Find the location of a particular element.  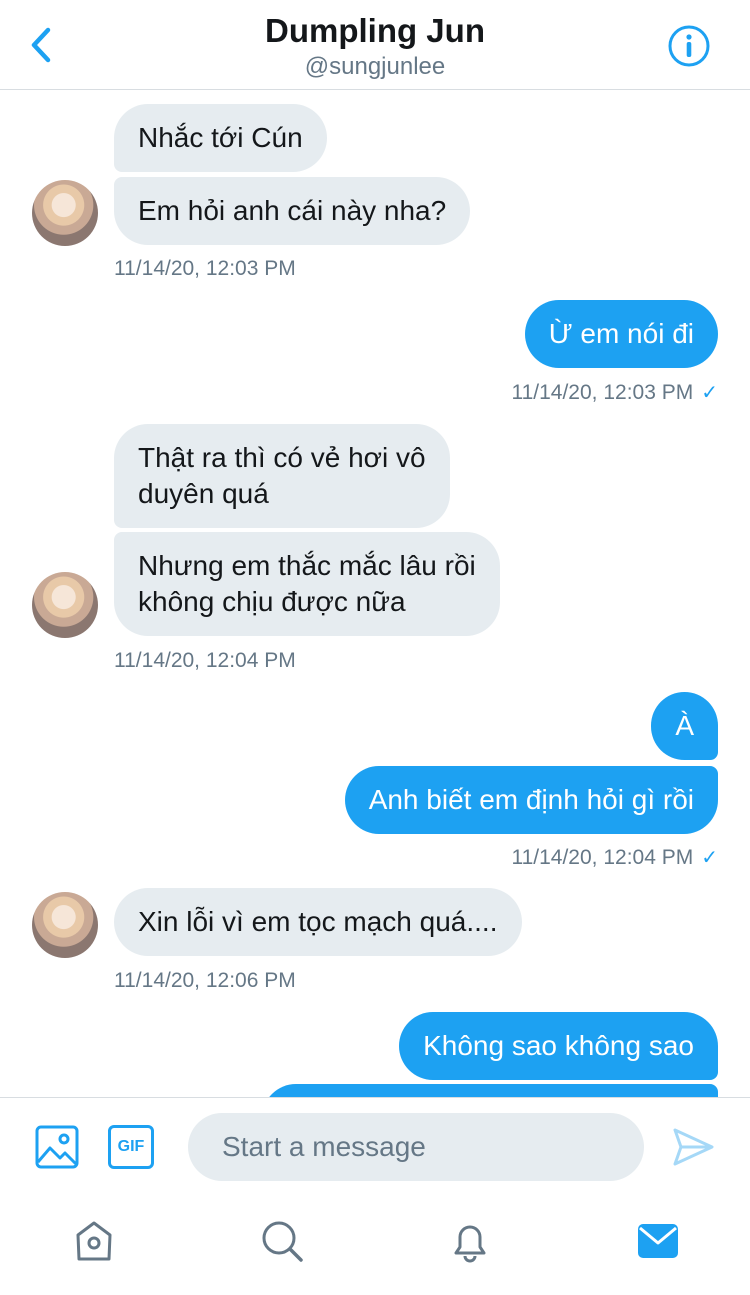

gif-label: GIF is located at coordinates (131, 1146).